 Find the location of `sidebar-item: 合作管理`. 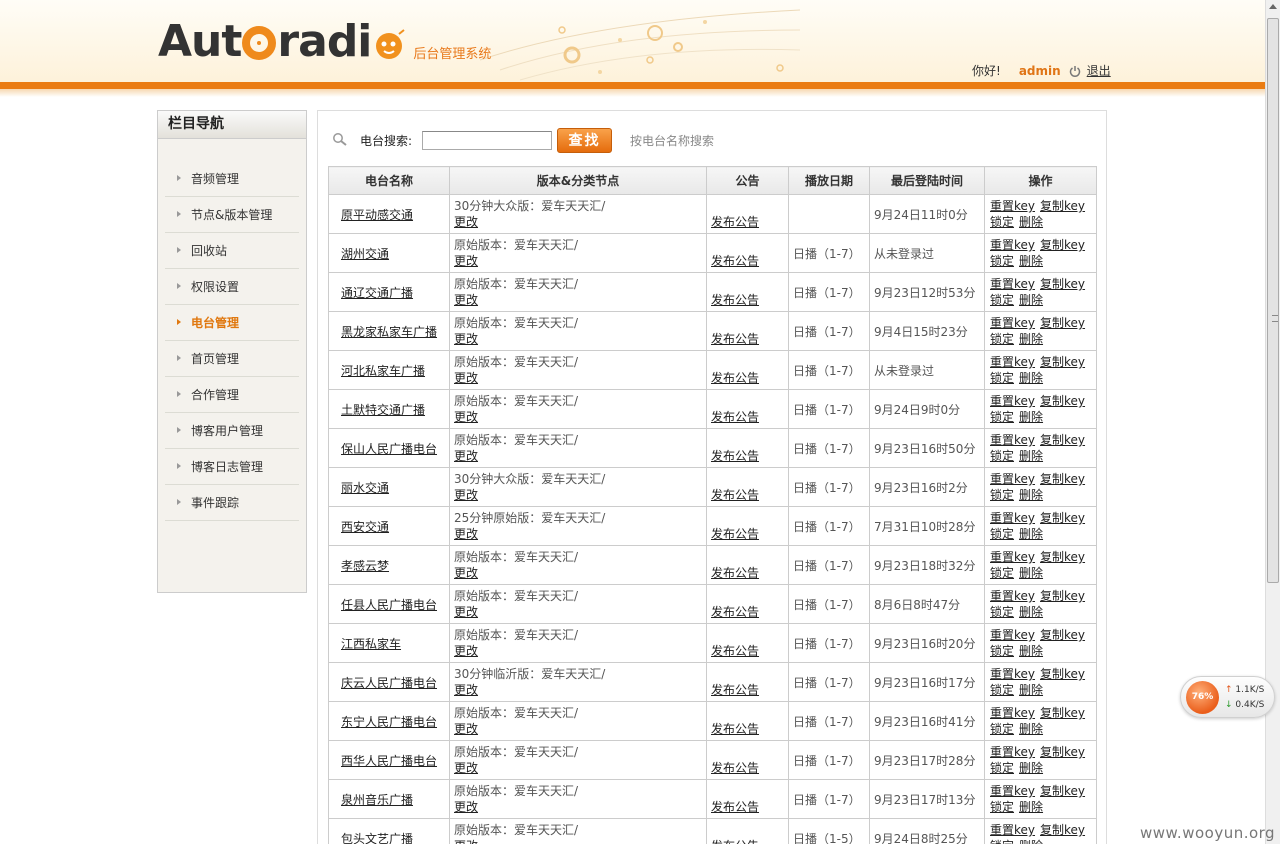

sidebar-item: 合作管理 is located at coordinates (232, 395).